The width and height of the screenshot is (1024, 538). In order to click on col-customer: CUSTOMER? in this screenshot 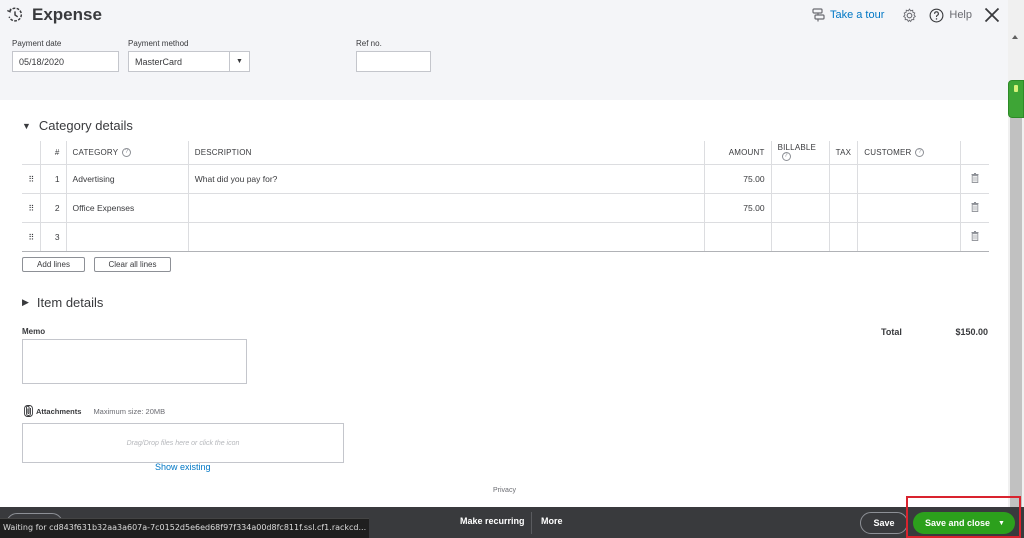, I will do `click(909, 153)`.